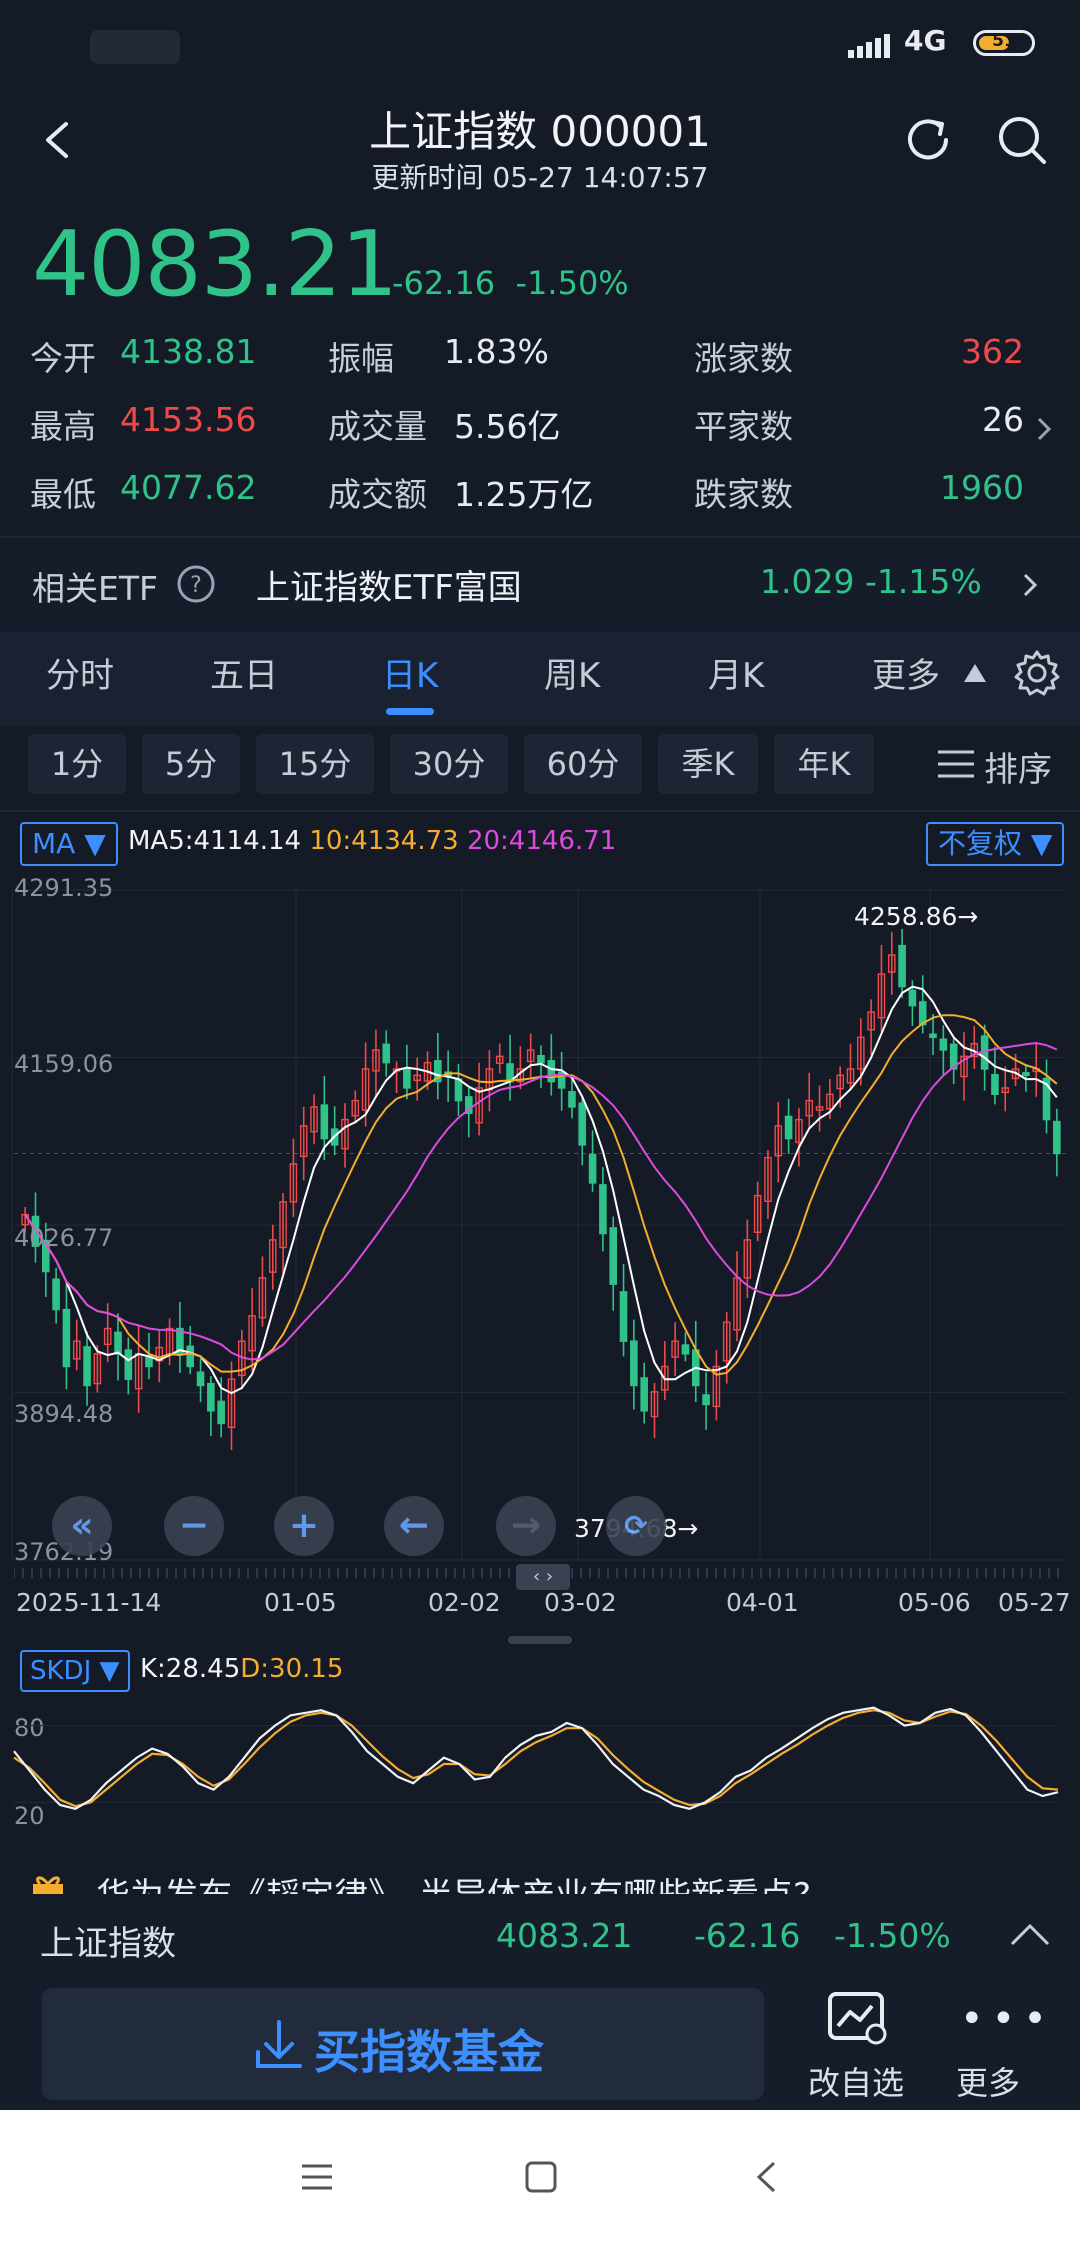 This screenshot has height=2244, width=1080. I want to click on stat-label-decliners: 跌家数, so click(743, 494).